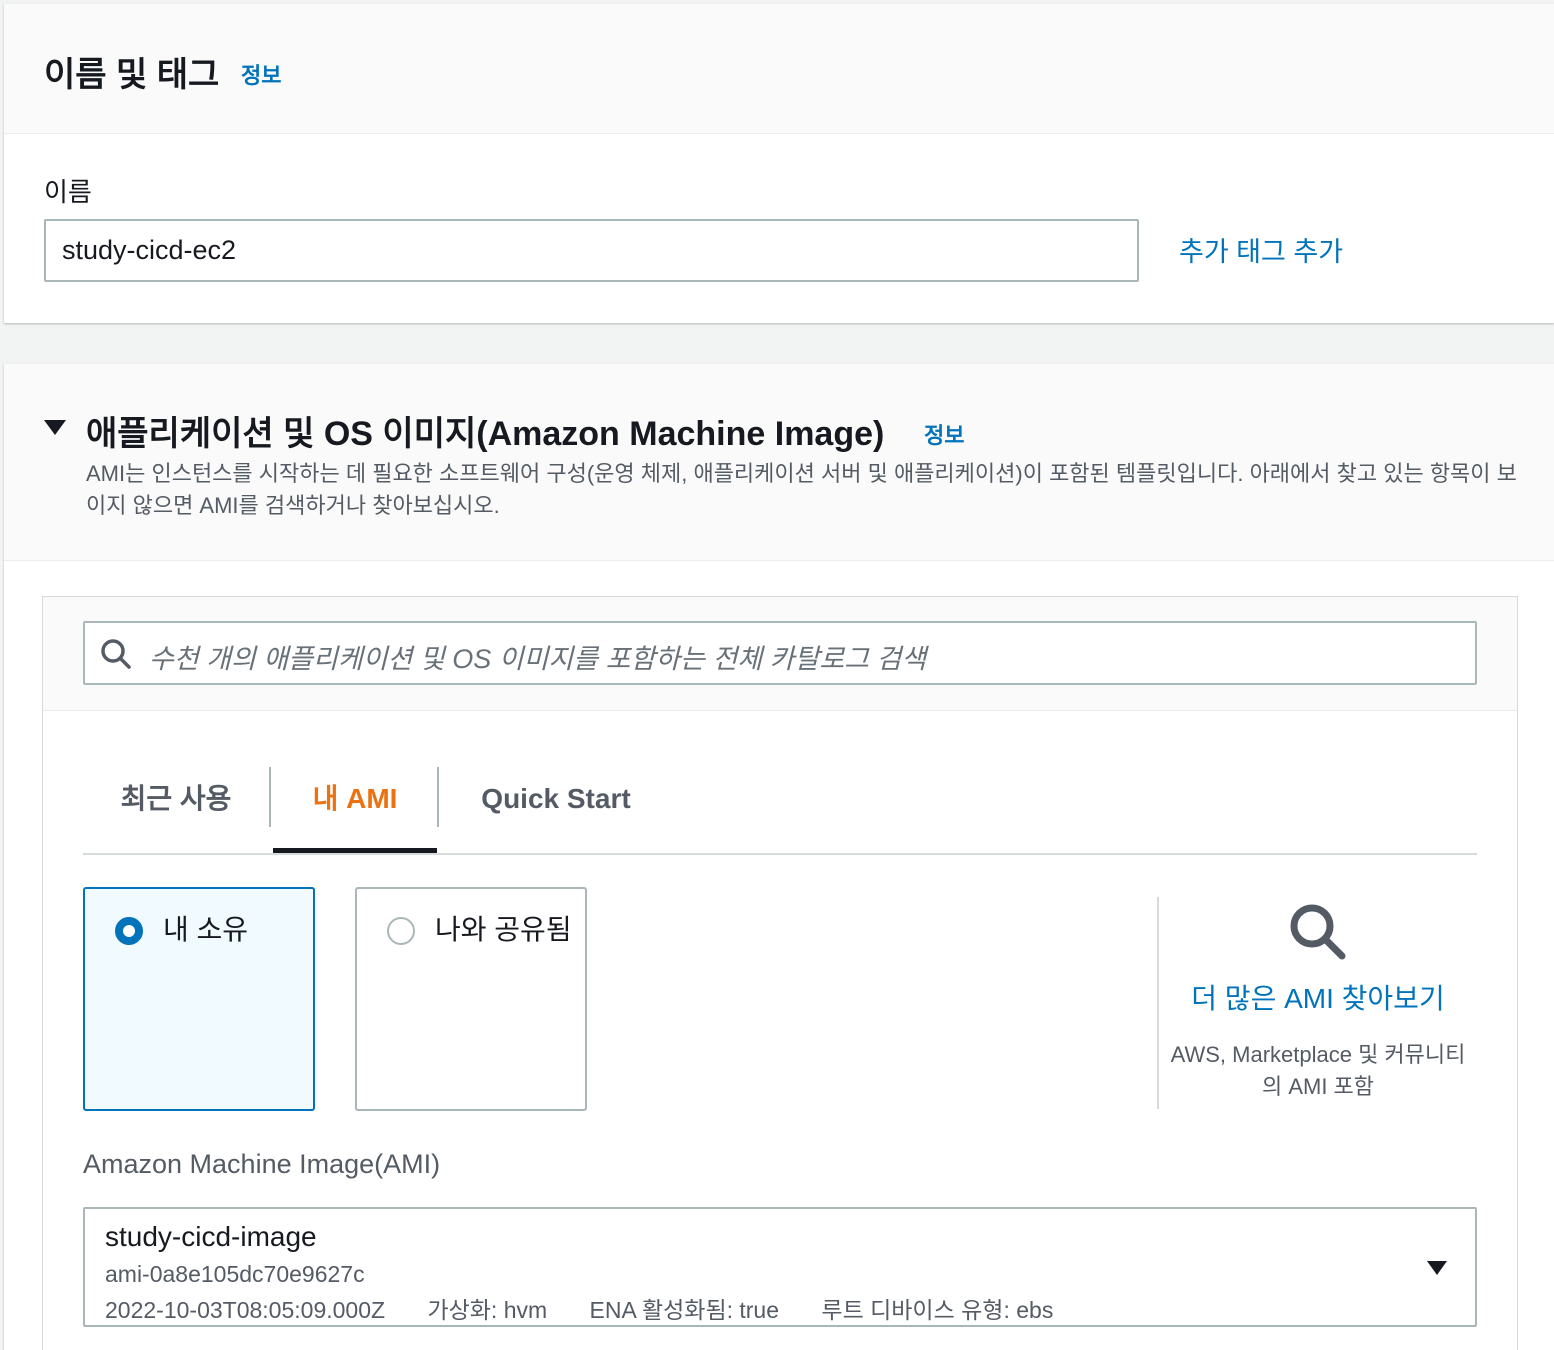 The image size is (1554, 1350). I want to click on ami-ena: ENA 활성화됨: true, so click(684, 1310).